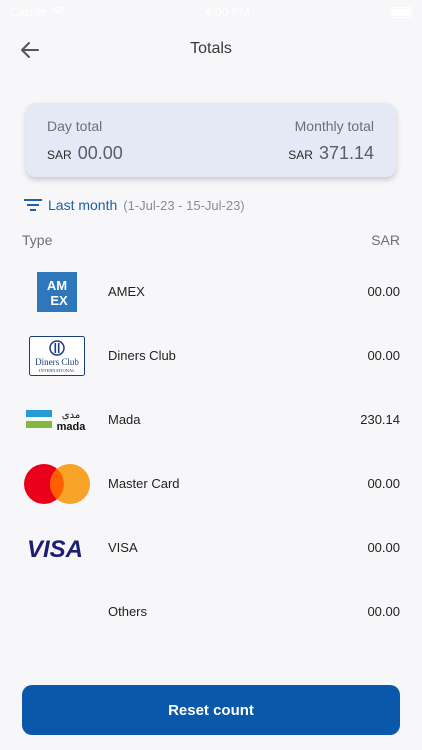  Describe the element at coordinates (300, 155) in the screenshot. I see `monthly-currency: SAR` at that location.